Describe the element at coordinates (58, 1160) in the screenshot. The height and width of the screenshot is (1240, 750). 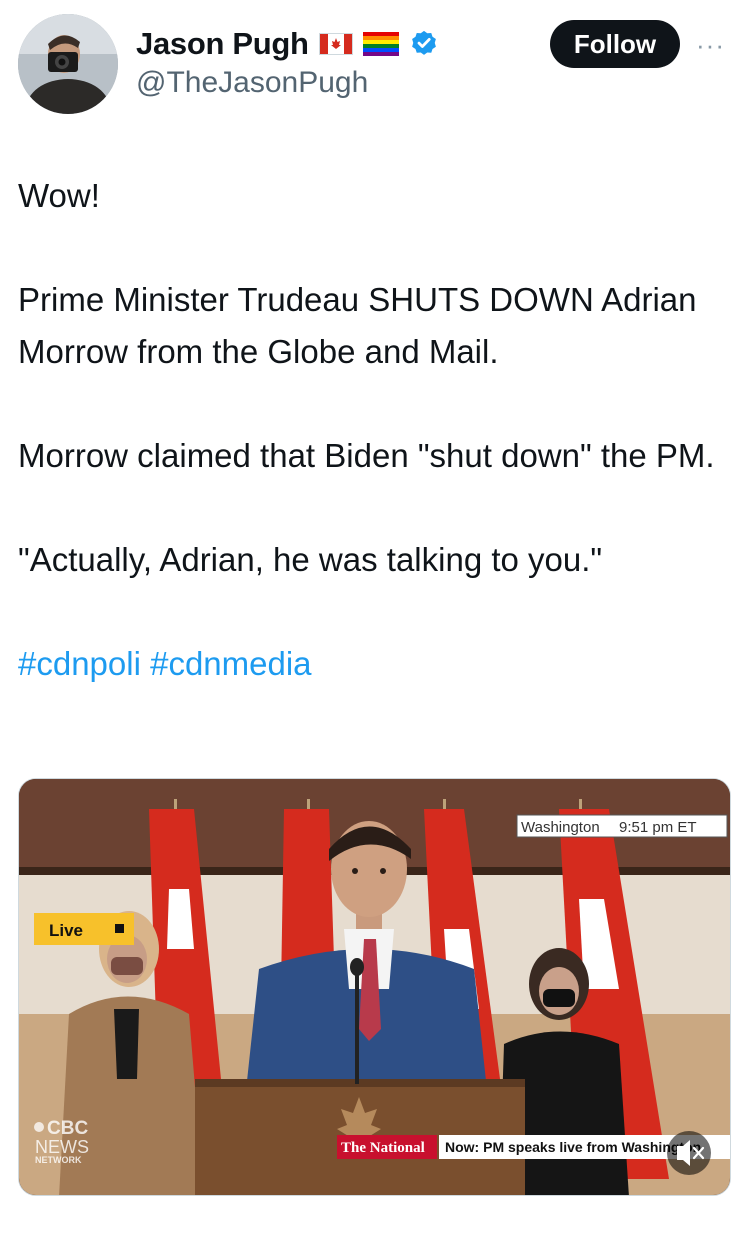
I see `network-logo-line3: NETWORK` at that location.